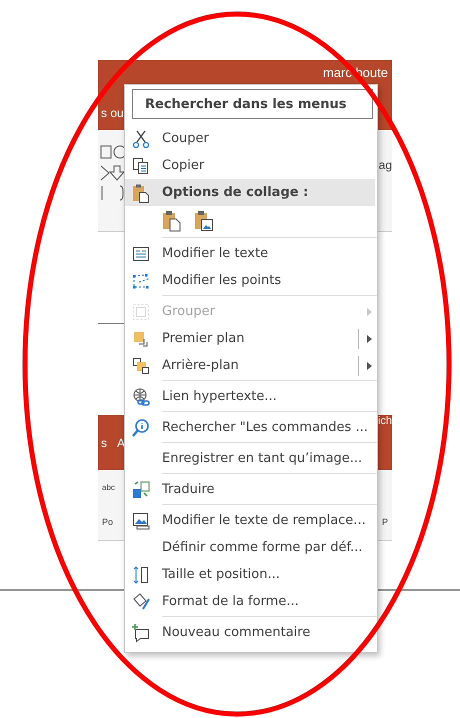  Describe the element at coordinates (251, 165) in the screenshot. I see `menu-item: Copier` at that location.